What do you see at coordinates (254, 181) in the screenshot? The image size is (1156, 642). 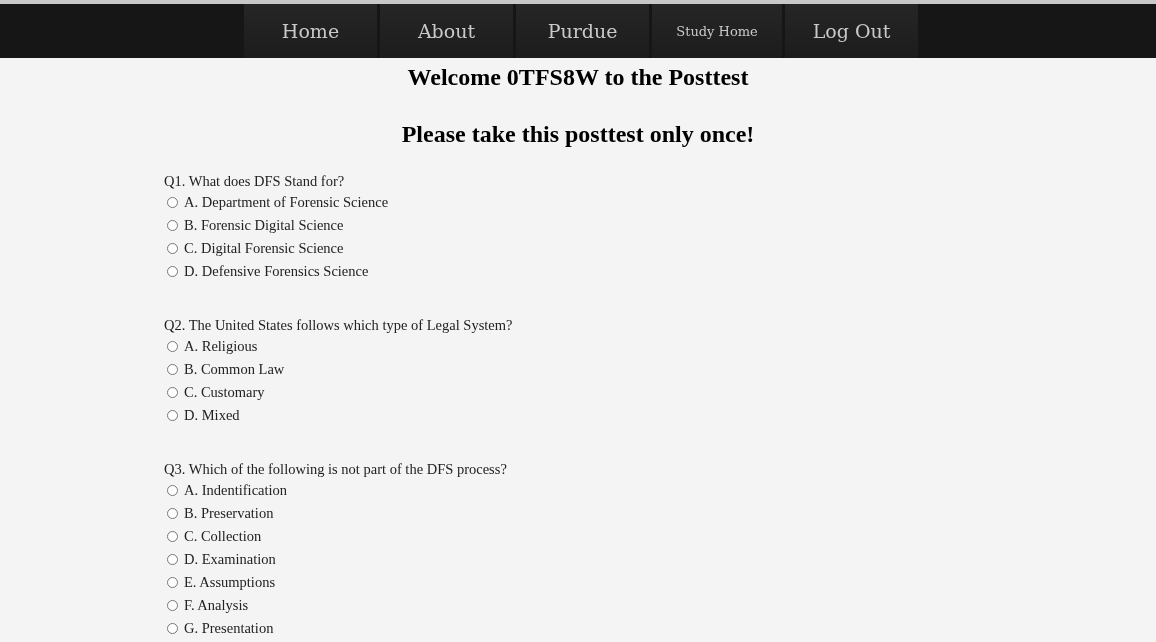 I see `question-text: Q1. What does DFS Stand for?` at bounding box center [254, 181].